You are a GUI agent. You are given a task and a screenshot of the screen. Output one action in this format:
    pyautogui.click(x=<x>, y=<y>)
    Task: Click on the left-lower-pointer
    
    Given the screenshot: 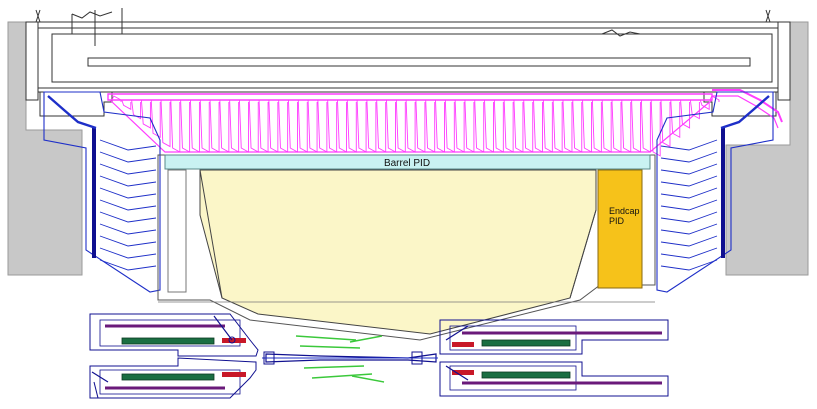 What is the action you would take?
    pyautogui.click(x=96, y=390)
    